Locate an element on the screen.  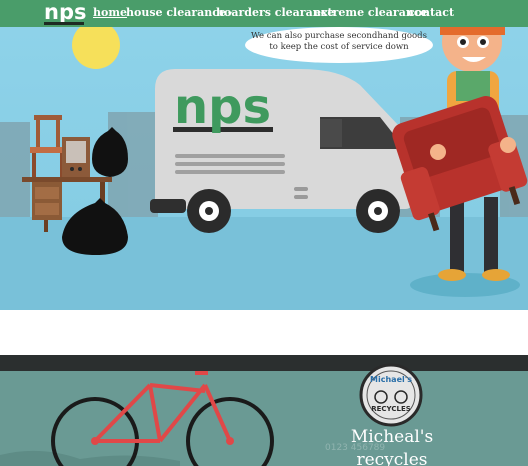
bubble-line-1: We can also purchase secondhand goods is located at coordinates (339, 36).